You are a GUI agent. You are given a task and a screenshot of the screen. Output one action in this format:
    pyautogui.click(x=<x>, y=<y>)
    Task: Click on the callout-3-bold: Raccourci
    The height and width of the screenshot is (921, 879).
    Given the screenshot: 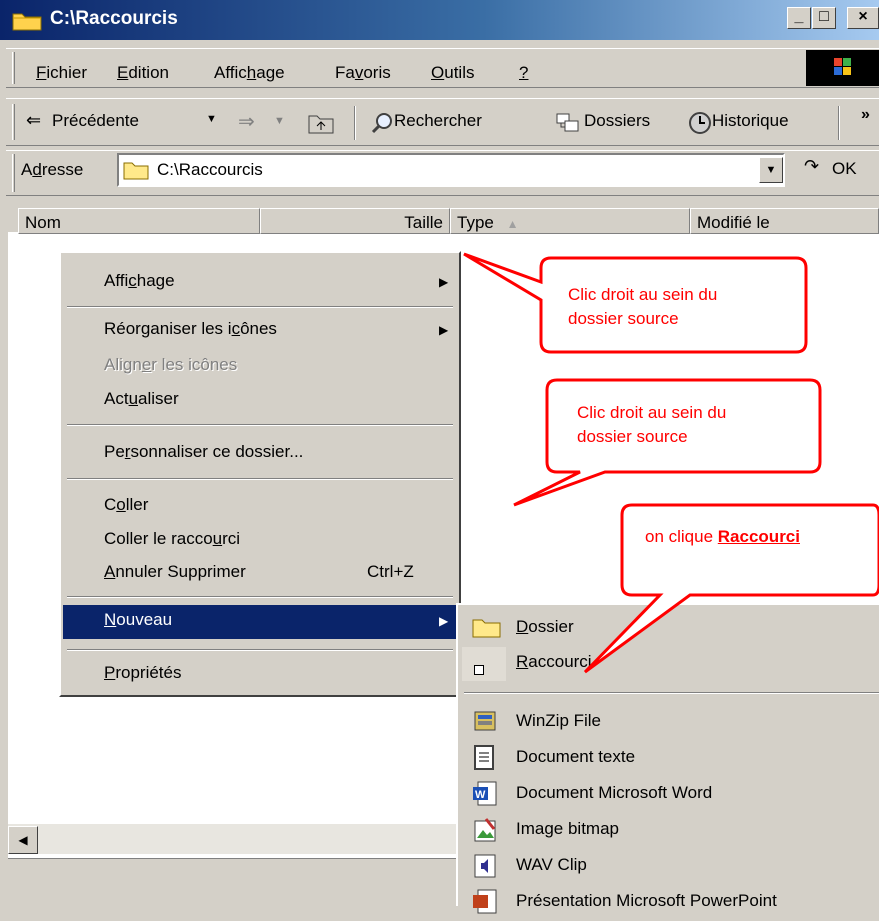 What is the action you would take?
    pyautogui.click(x=758, y=536)
    